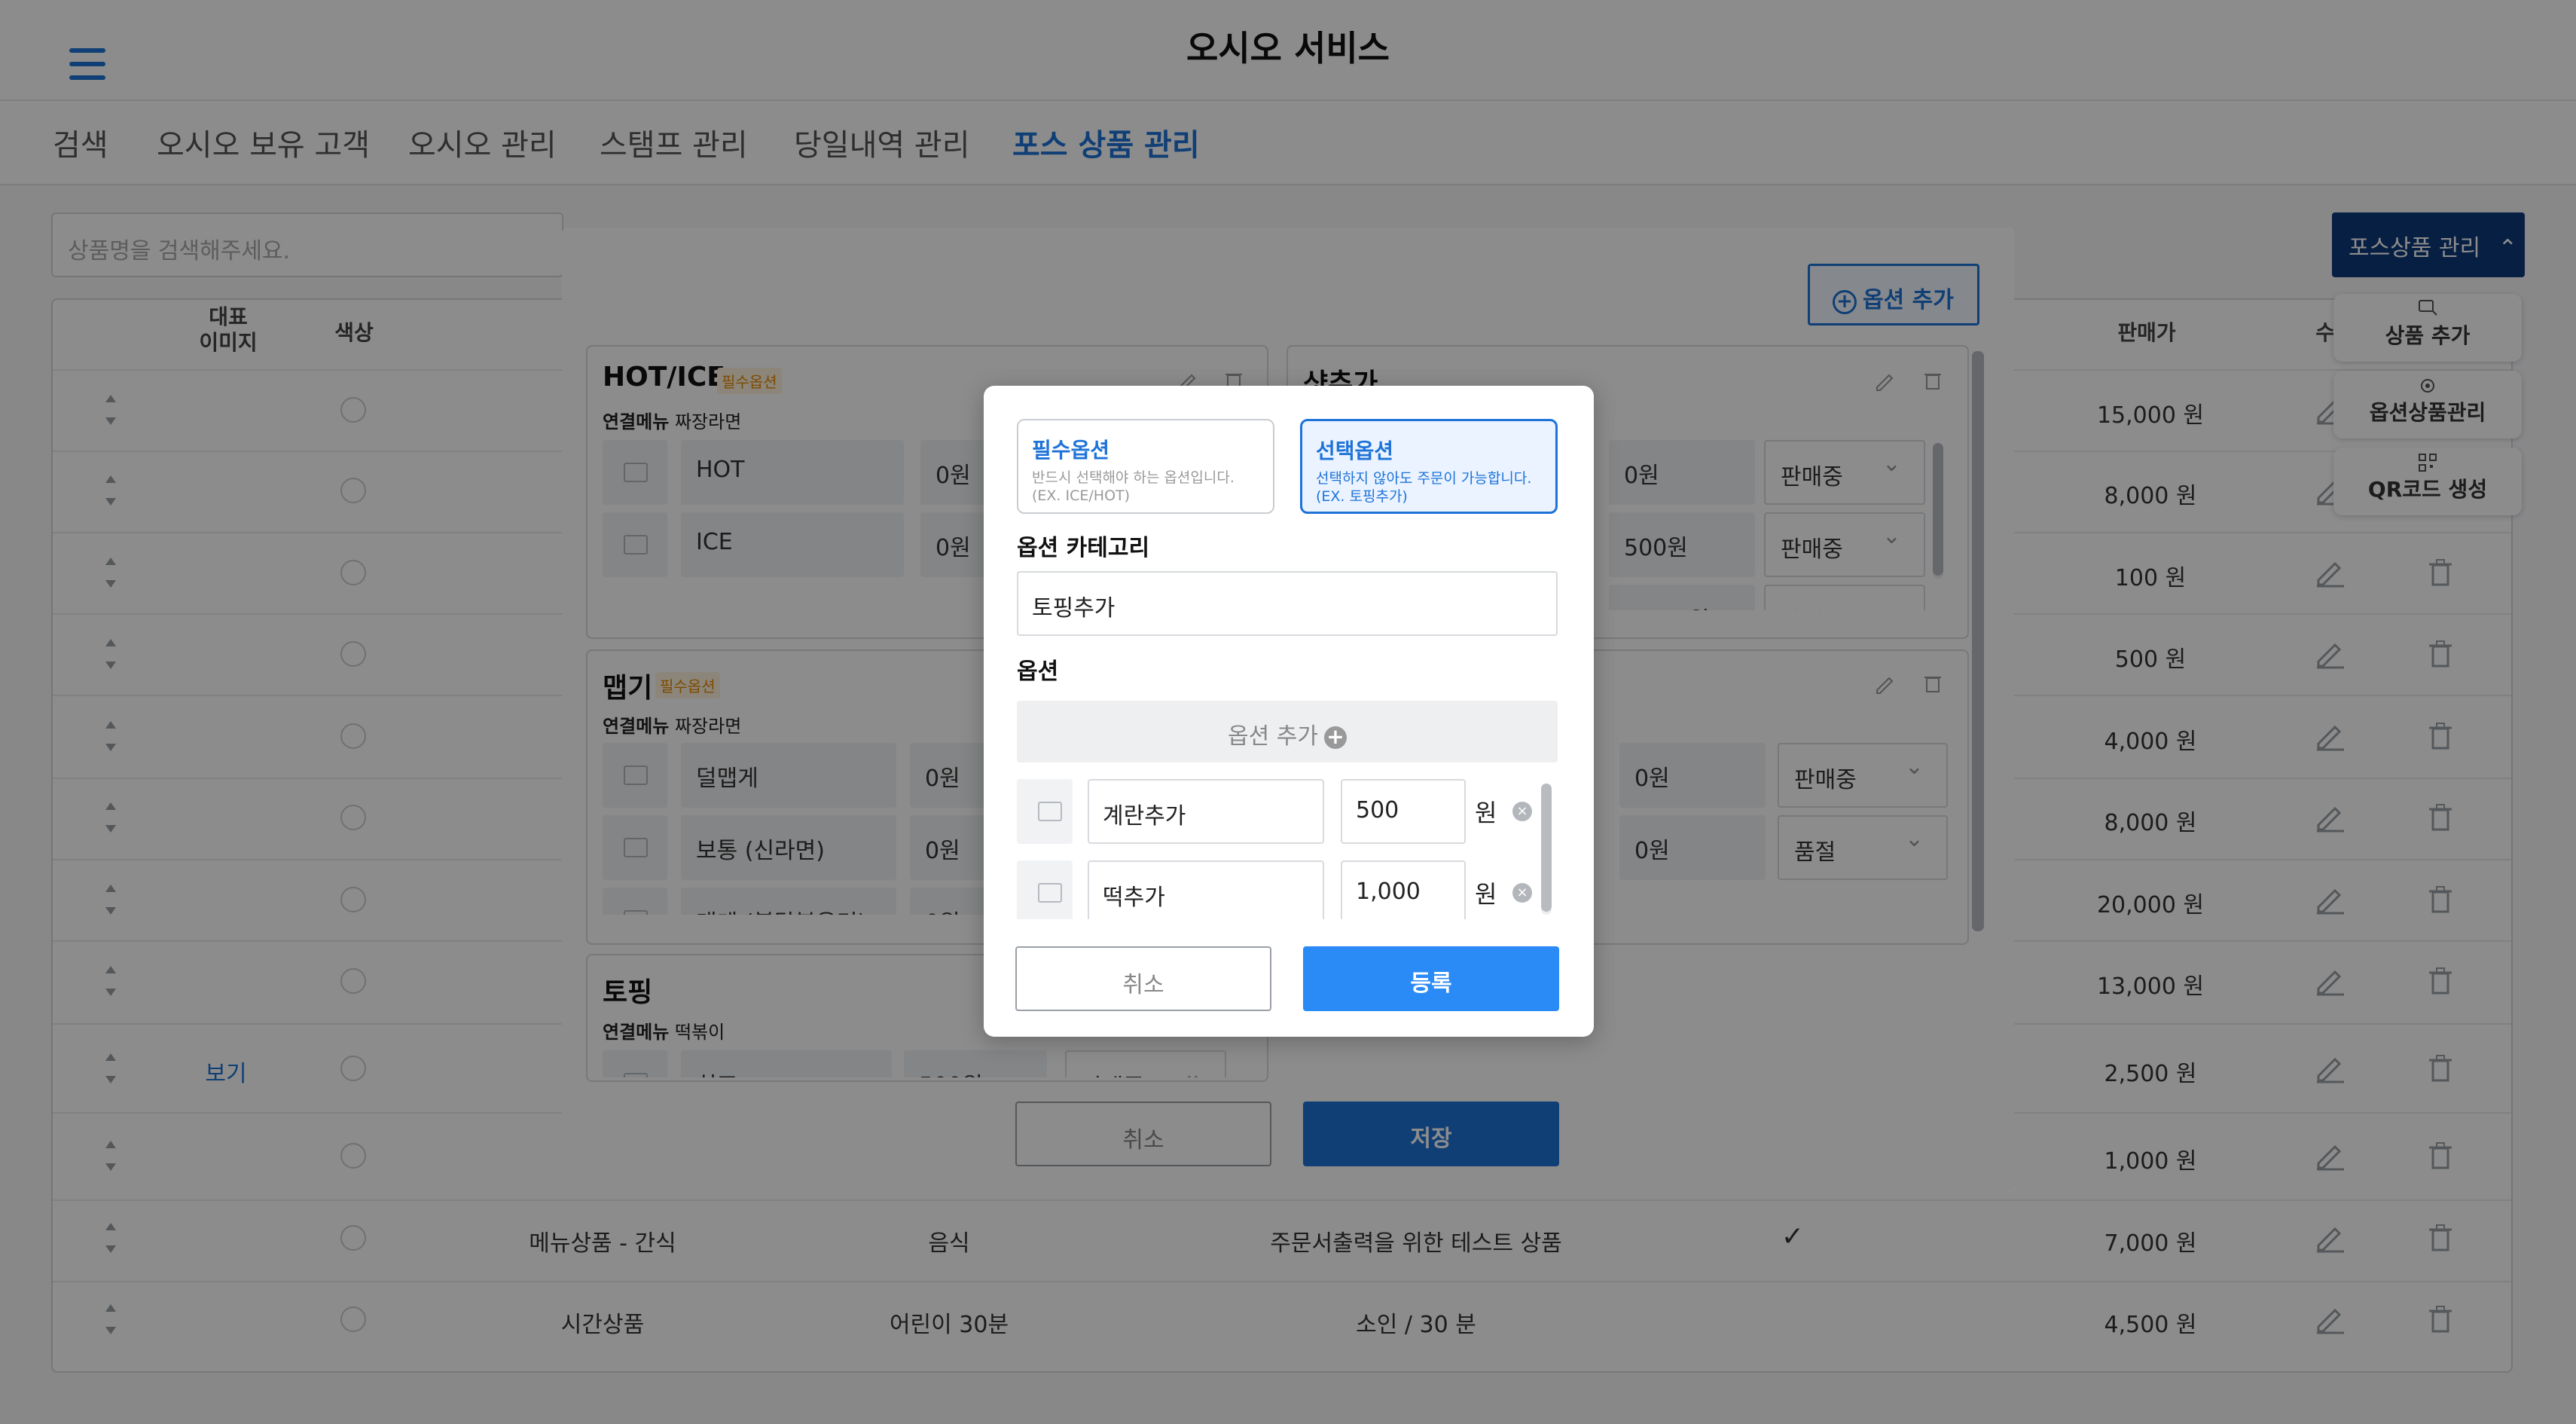  I want to click on required-option-example: (EX. ICE/HOT), so click(1082, 496).